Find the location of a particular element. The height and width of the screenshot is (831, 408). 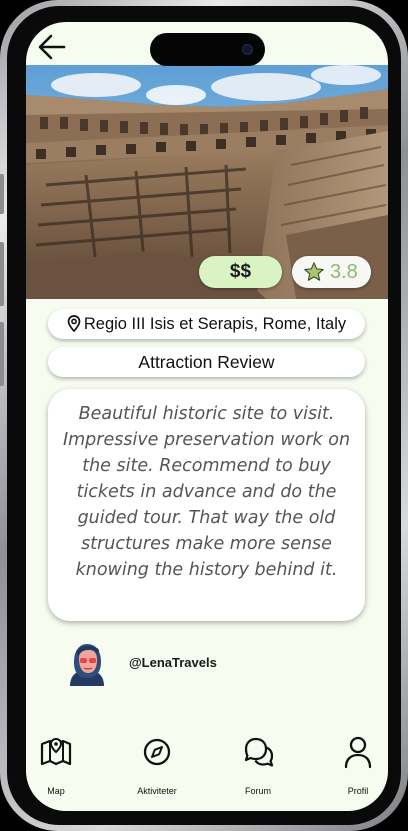

arrow-left-icon is located at coordinates (52, 47).